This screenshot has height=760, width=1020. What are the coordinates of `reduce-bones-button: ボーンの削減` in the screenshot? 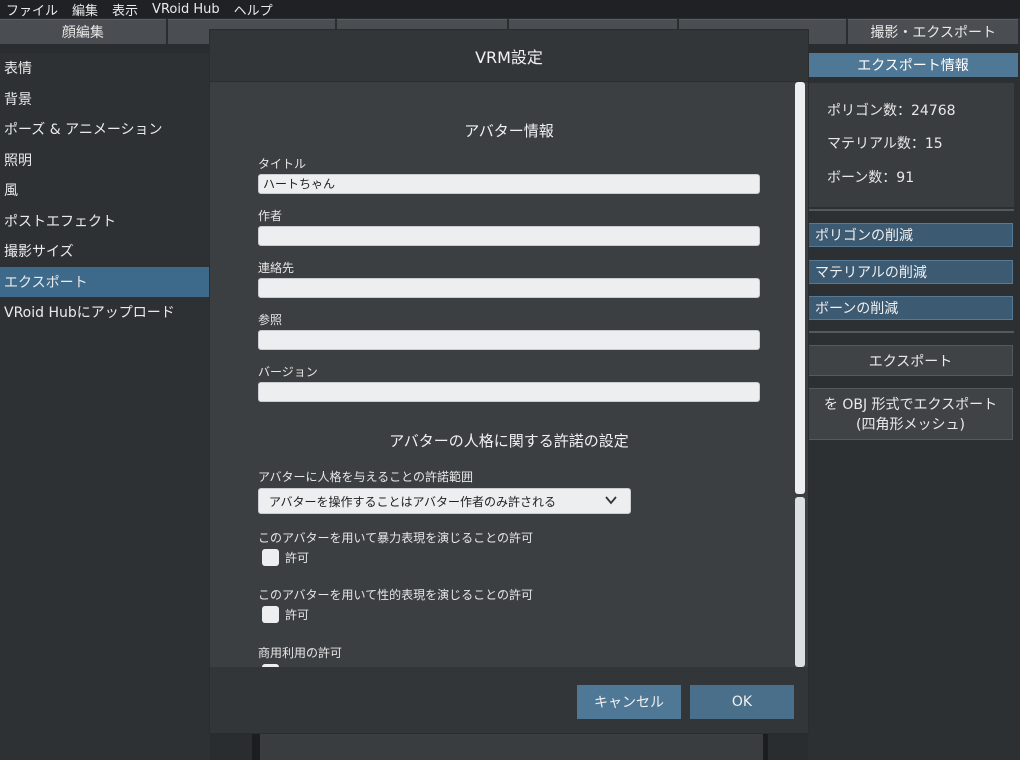 It's located at (910, 308).